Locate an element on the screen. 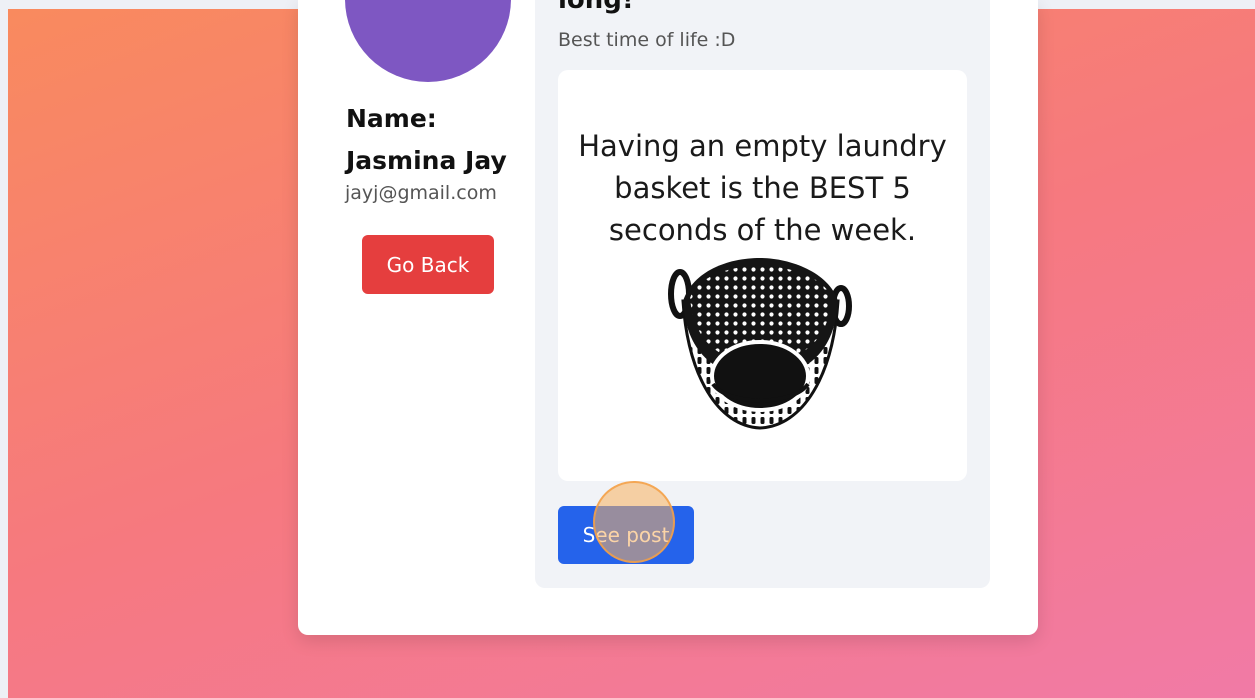 This screenshot has width=1255, height=698. profile-name-label: Name: is located at coordinates (391, 118).